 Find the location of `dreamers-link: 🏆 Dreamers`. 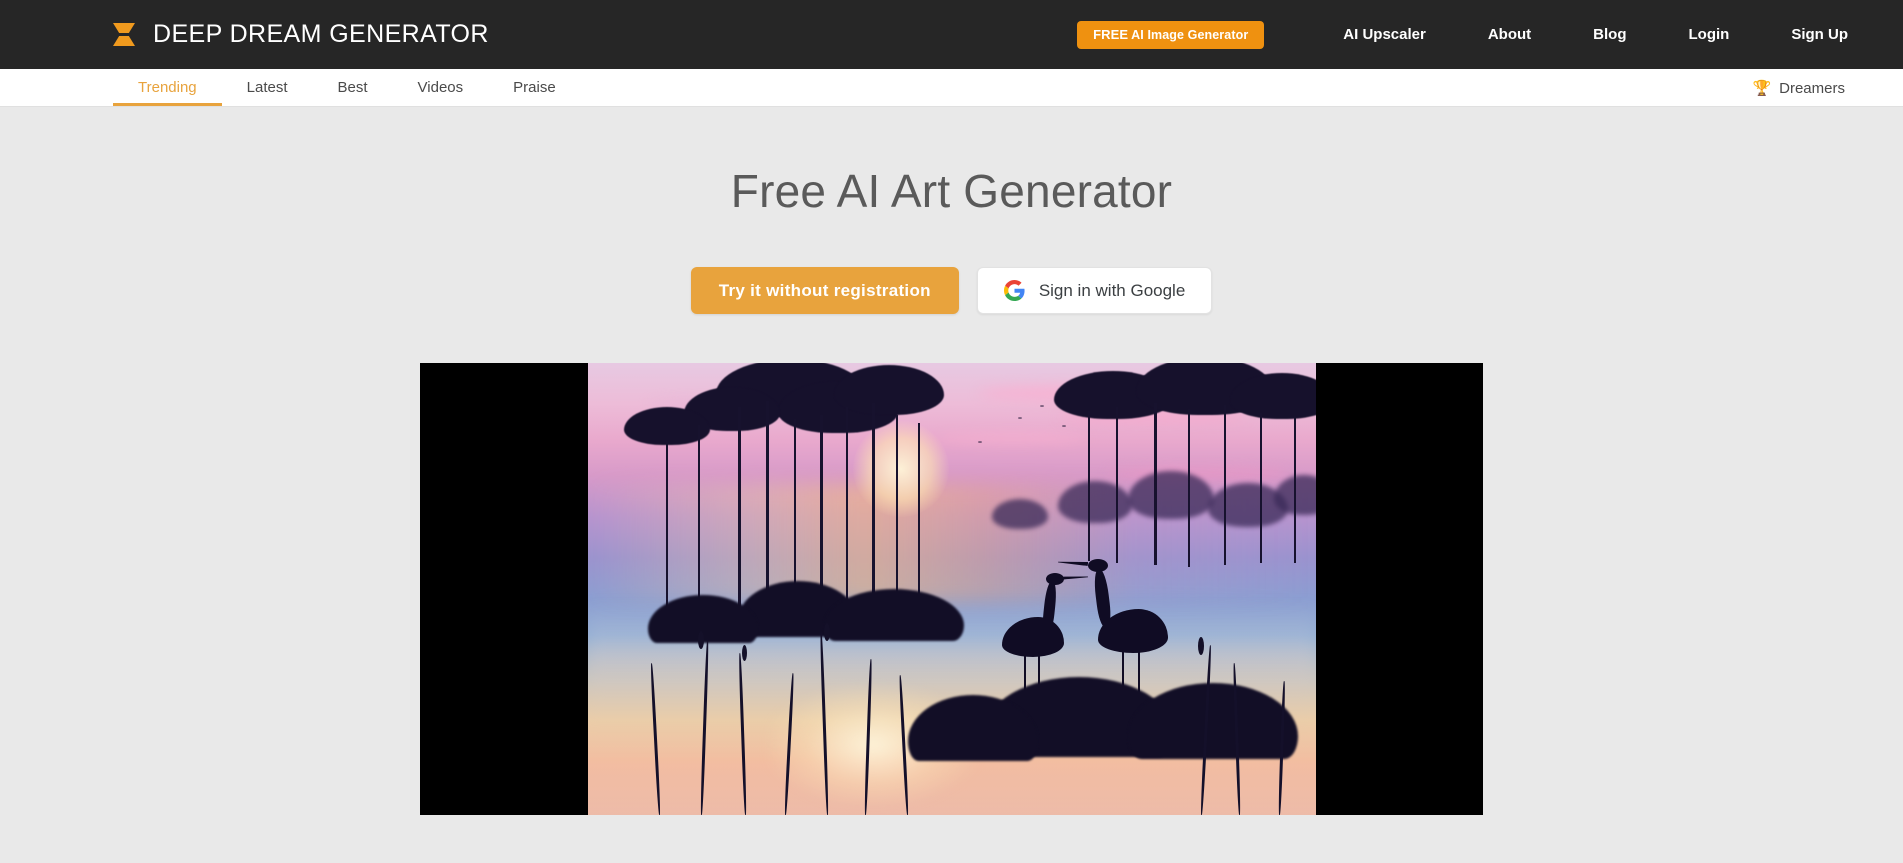

dreamers-link: 🏆 Dreamers is located at coordinates (1798, 88).